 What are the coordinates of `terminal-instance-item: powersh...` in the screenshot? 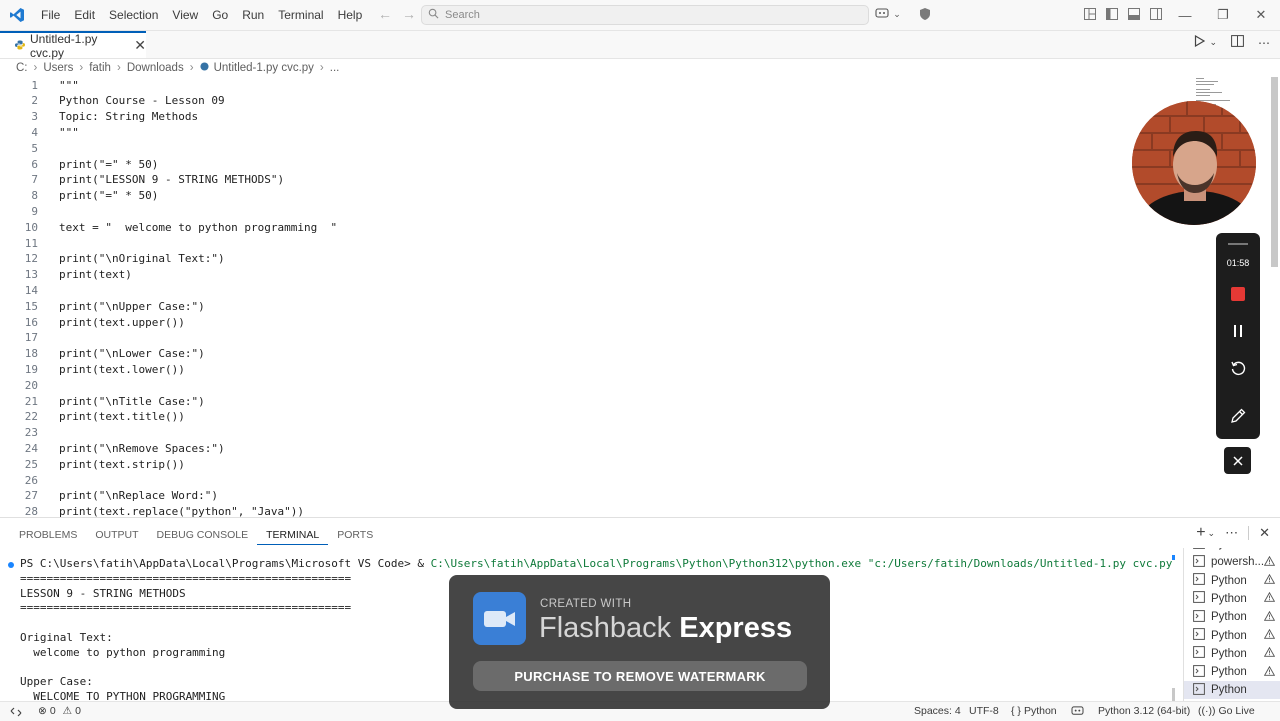 It's located at (1232, 562).